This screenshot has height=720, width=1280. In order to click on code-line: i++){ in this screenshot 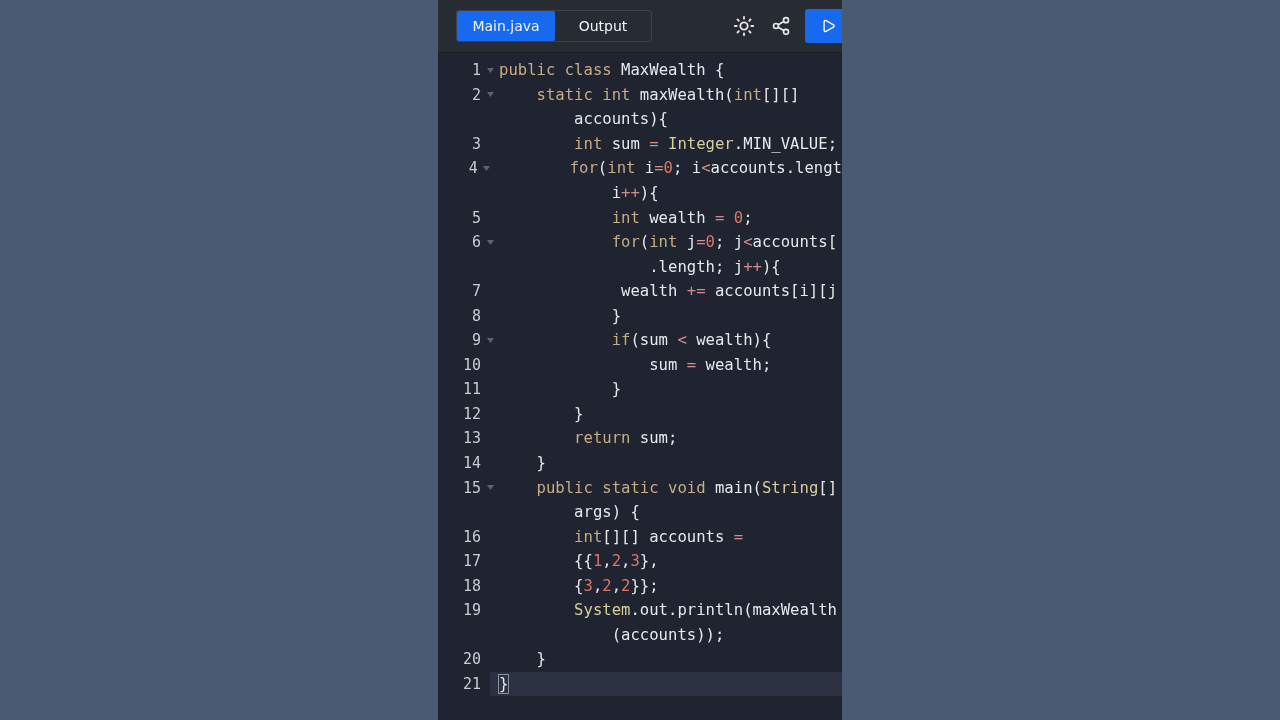, I will do `click(634, 193)`.